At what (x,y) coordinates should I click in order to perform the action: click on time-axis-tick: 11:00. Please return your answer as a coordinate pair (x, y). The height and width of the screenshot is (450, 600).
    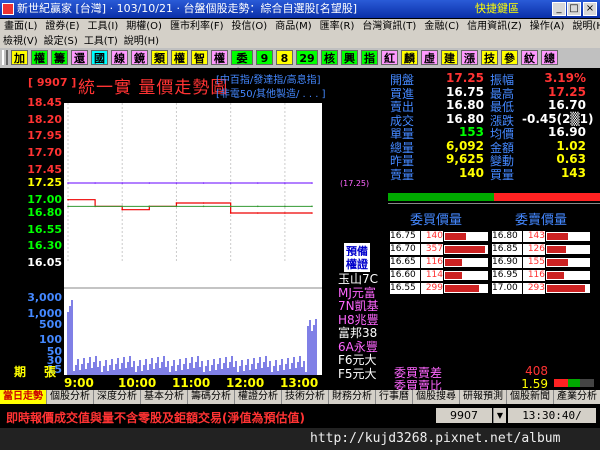
    Looking at the image, I should click on (191, 383).